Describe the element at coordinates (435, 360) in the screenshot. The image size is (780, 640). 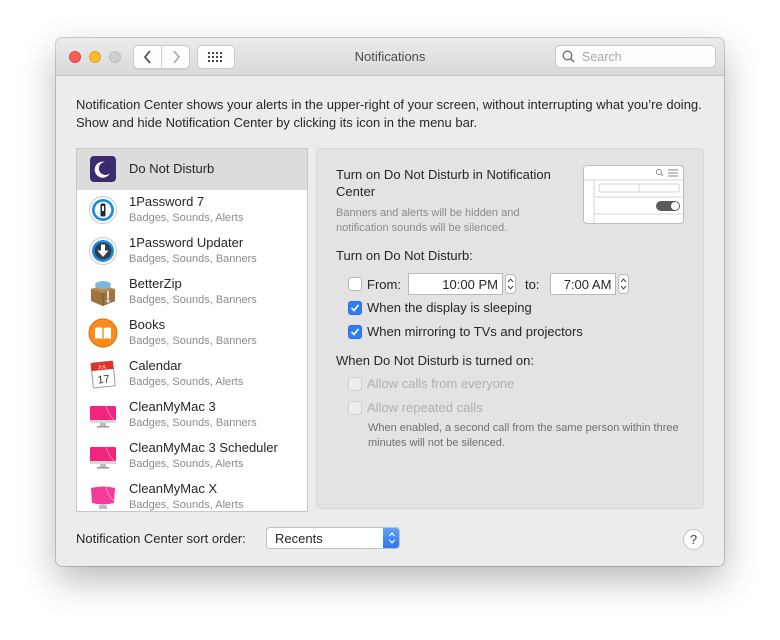
I see `when-on-label: When Do Not Disturb is turned on:` at that location.